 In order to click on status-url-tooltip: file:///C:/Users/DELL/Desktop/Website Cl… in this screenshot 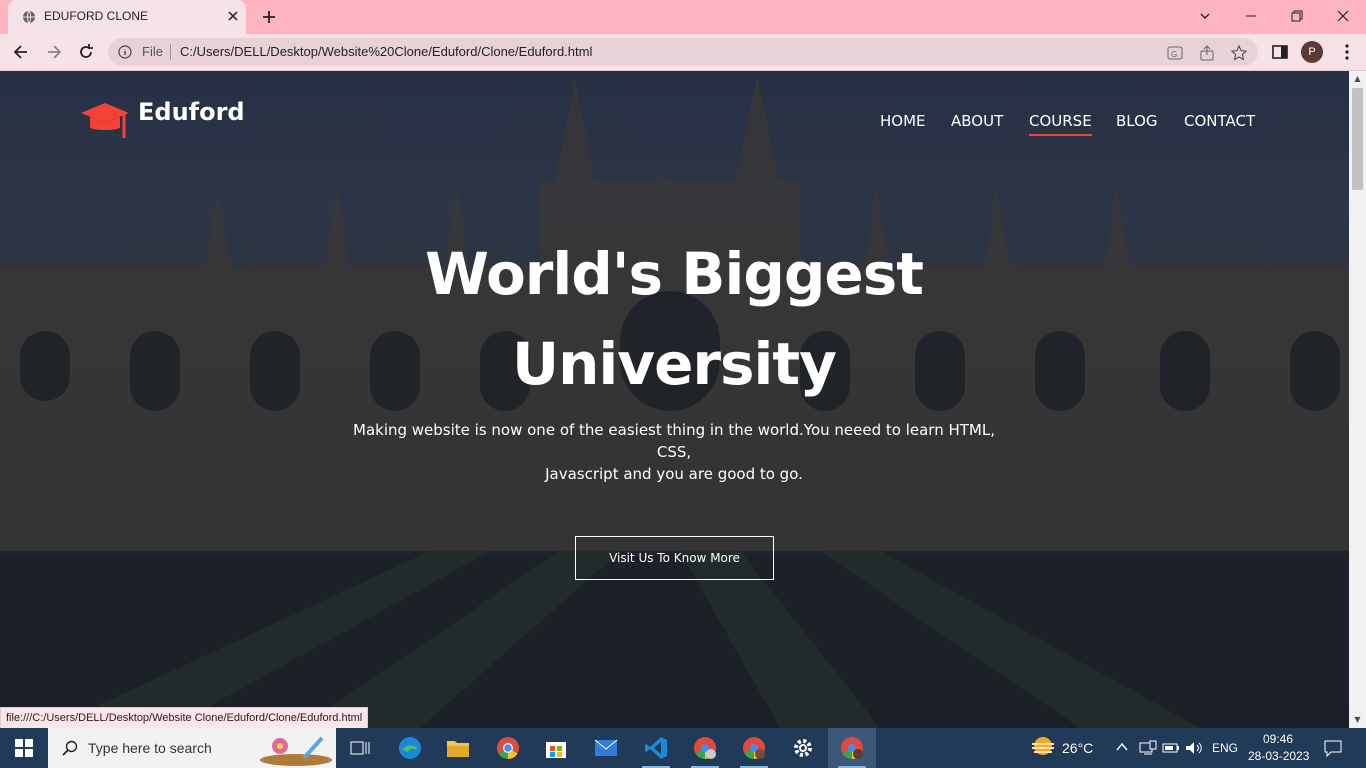, I will do `click(184, 718)`.